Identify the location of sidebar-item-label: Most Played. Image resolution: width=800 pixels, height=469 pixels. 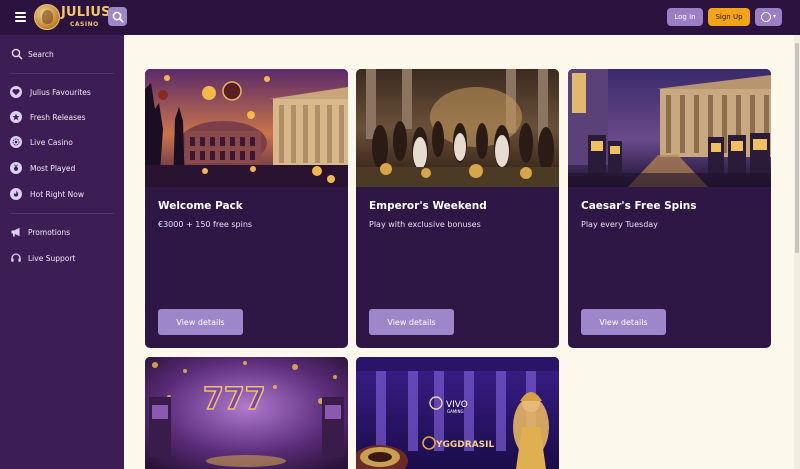
(53, 168).